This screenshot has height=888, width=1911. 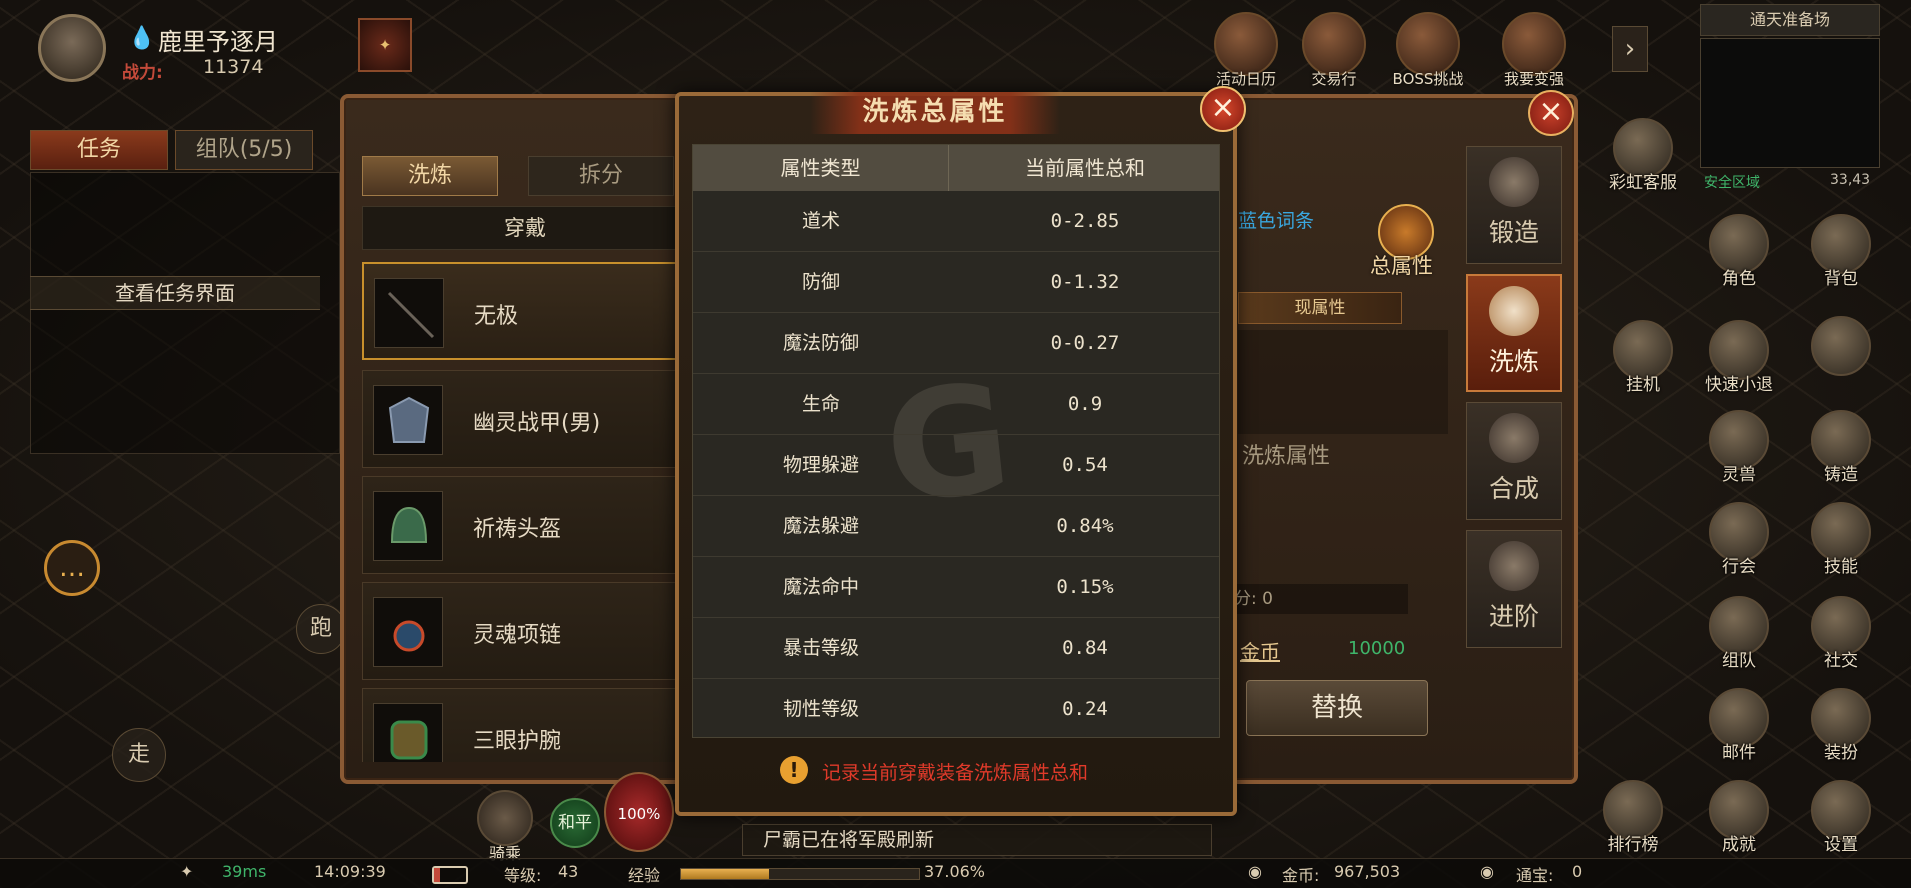 What do you see at coordinates (1841, 567) in the screenshot?
I see `skill-label: 技能` at bounding box center [1841, 567].